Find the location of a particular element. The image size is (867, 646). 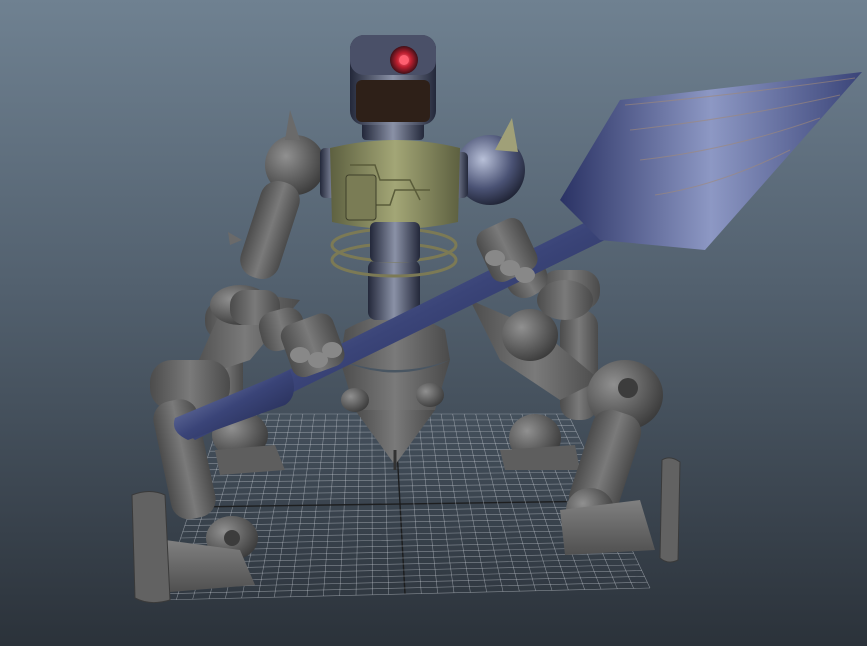

spear-head is located at coordinates (711, 161).